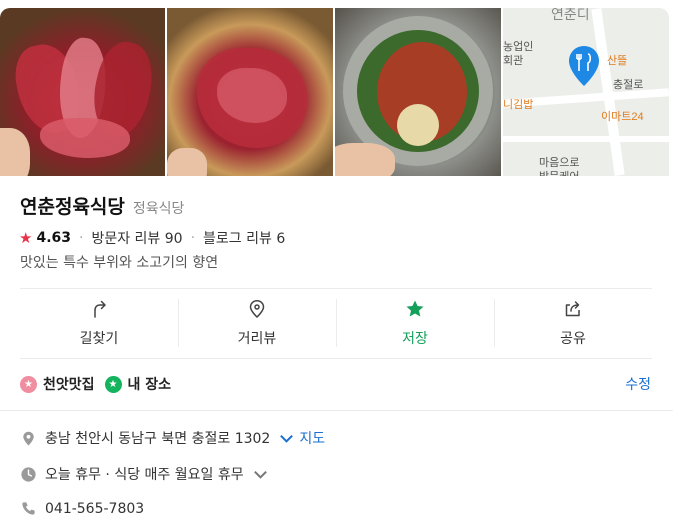 Image resolution: width=673 pixels, height=522 pixels. Describe the element at coordinates (586, 92) in the screenshot. I see `map-thumbnail: 연춘디 농업인 회관 산뜰 충절로 니김밥 이마트24 마음으로 방문케어` at that location.